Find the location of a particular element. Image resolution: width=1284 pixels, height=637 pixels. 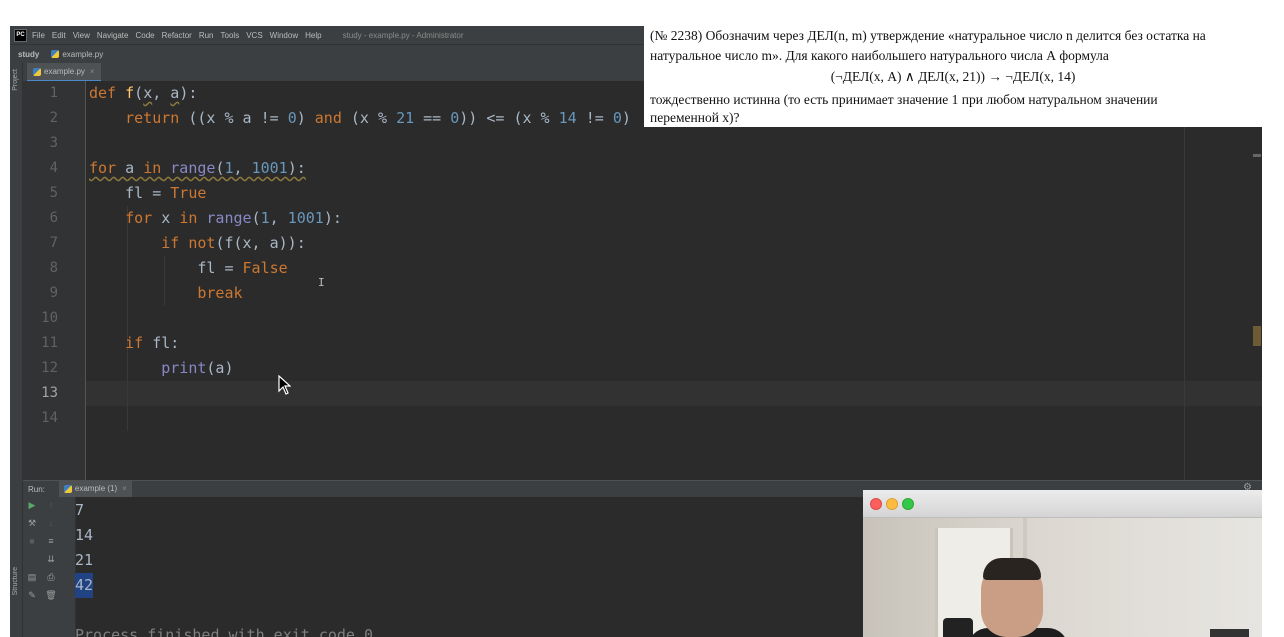

left-tool-strip: Project Structure is located at coordinates (16, 350).